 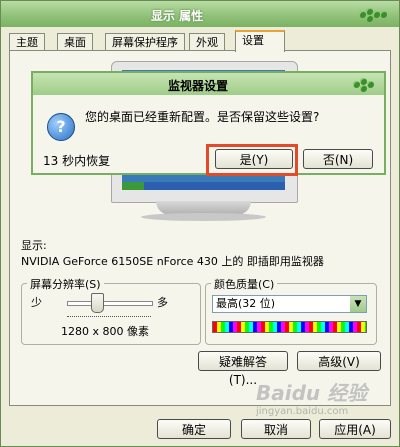 What do you see at coordinates (133, 186) in the screenshot?
I see `preview-start-button` at bounding box center [133, 186].